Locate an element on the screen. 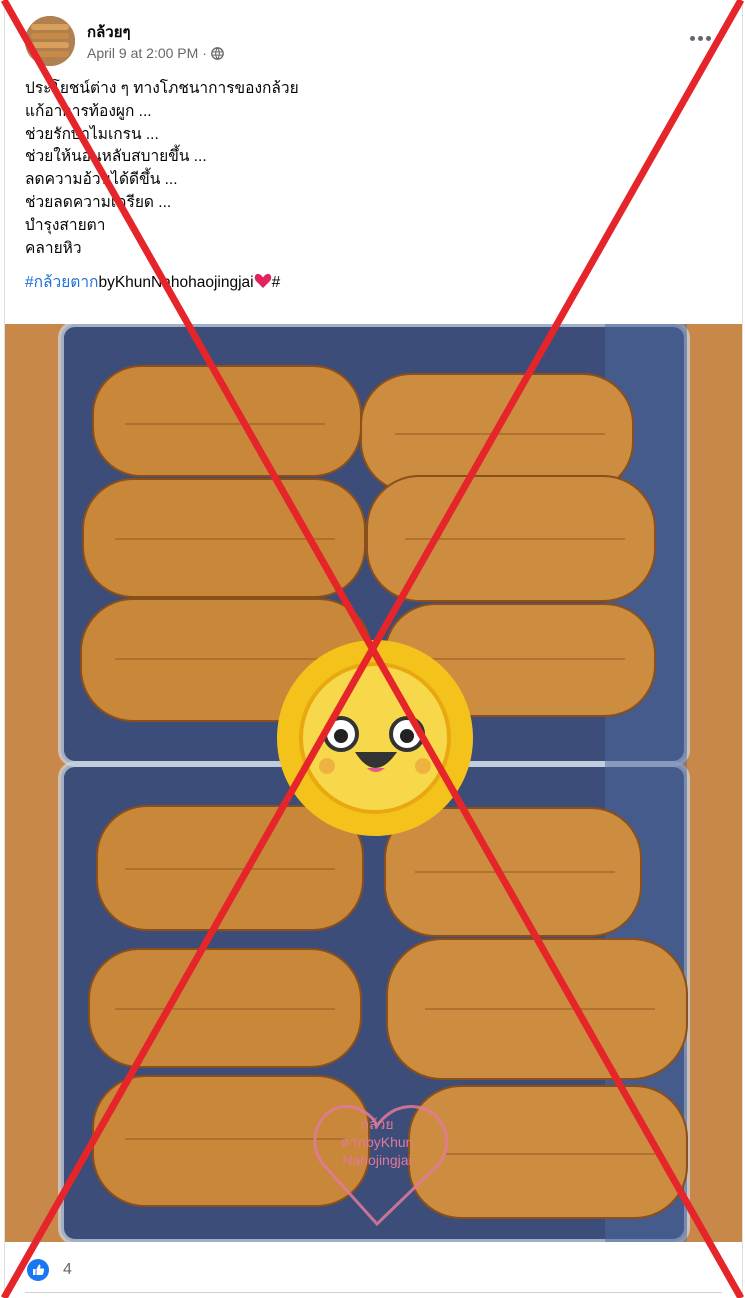  post-text-line: ประโยชน์ต่าง ๆ ทางโภชนาการของกล้วย is located at coordinates (162, 88).